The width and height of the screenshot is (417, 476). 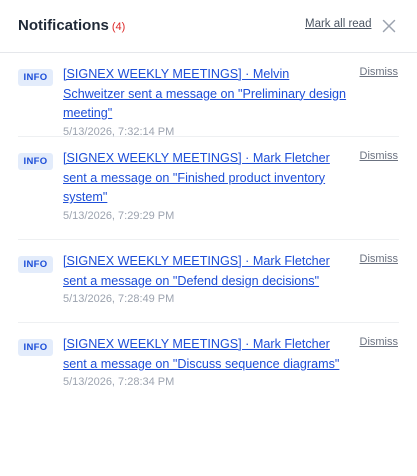 I want to click on notification-timestamp: 5/13/2026, 7:29:29 PM, so click(x=119, y=215).